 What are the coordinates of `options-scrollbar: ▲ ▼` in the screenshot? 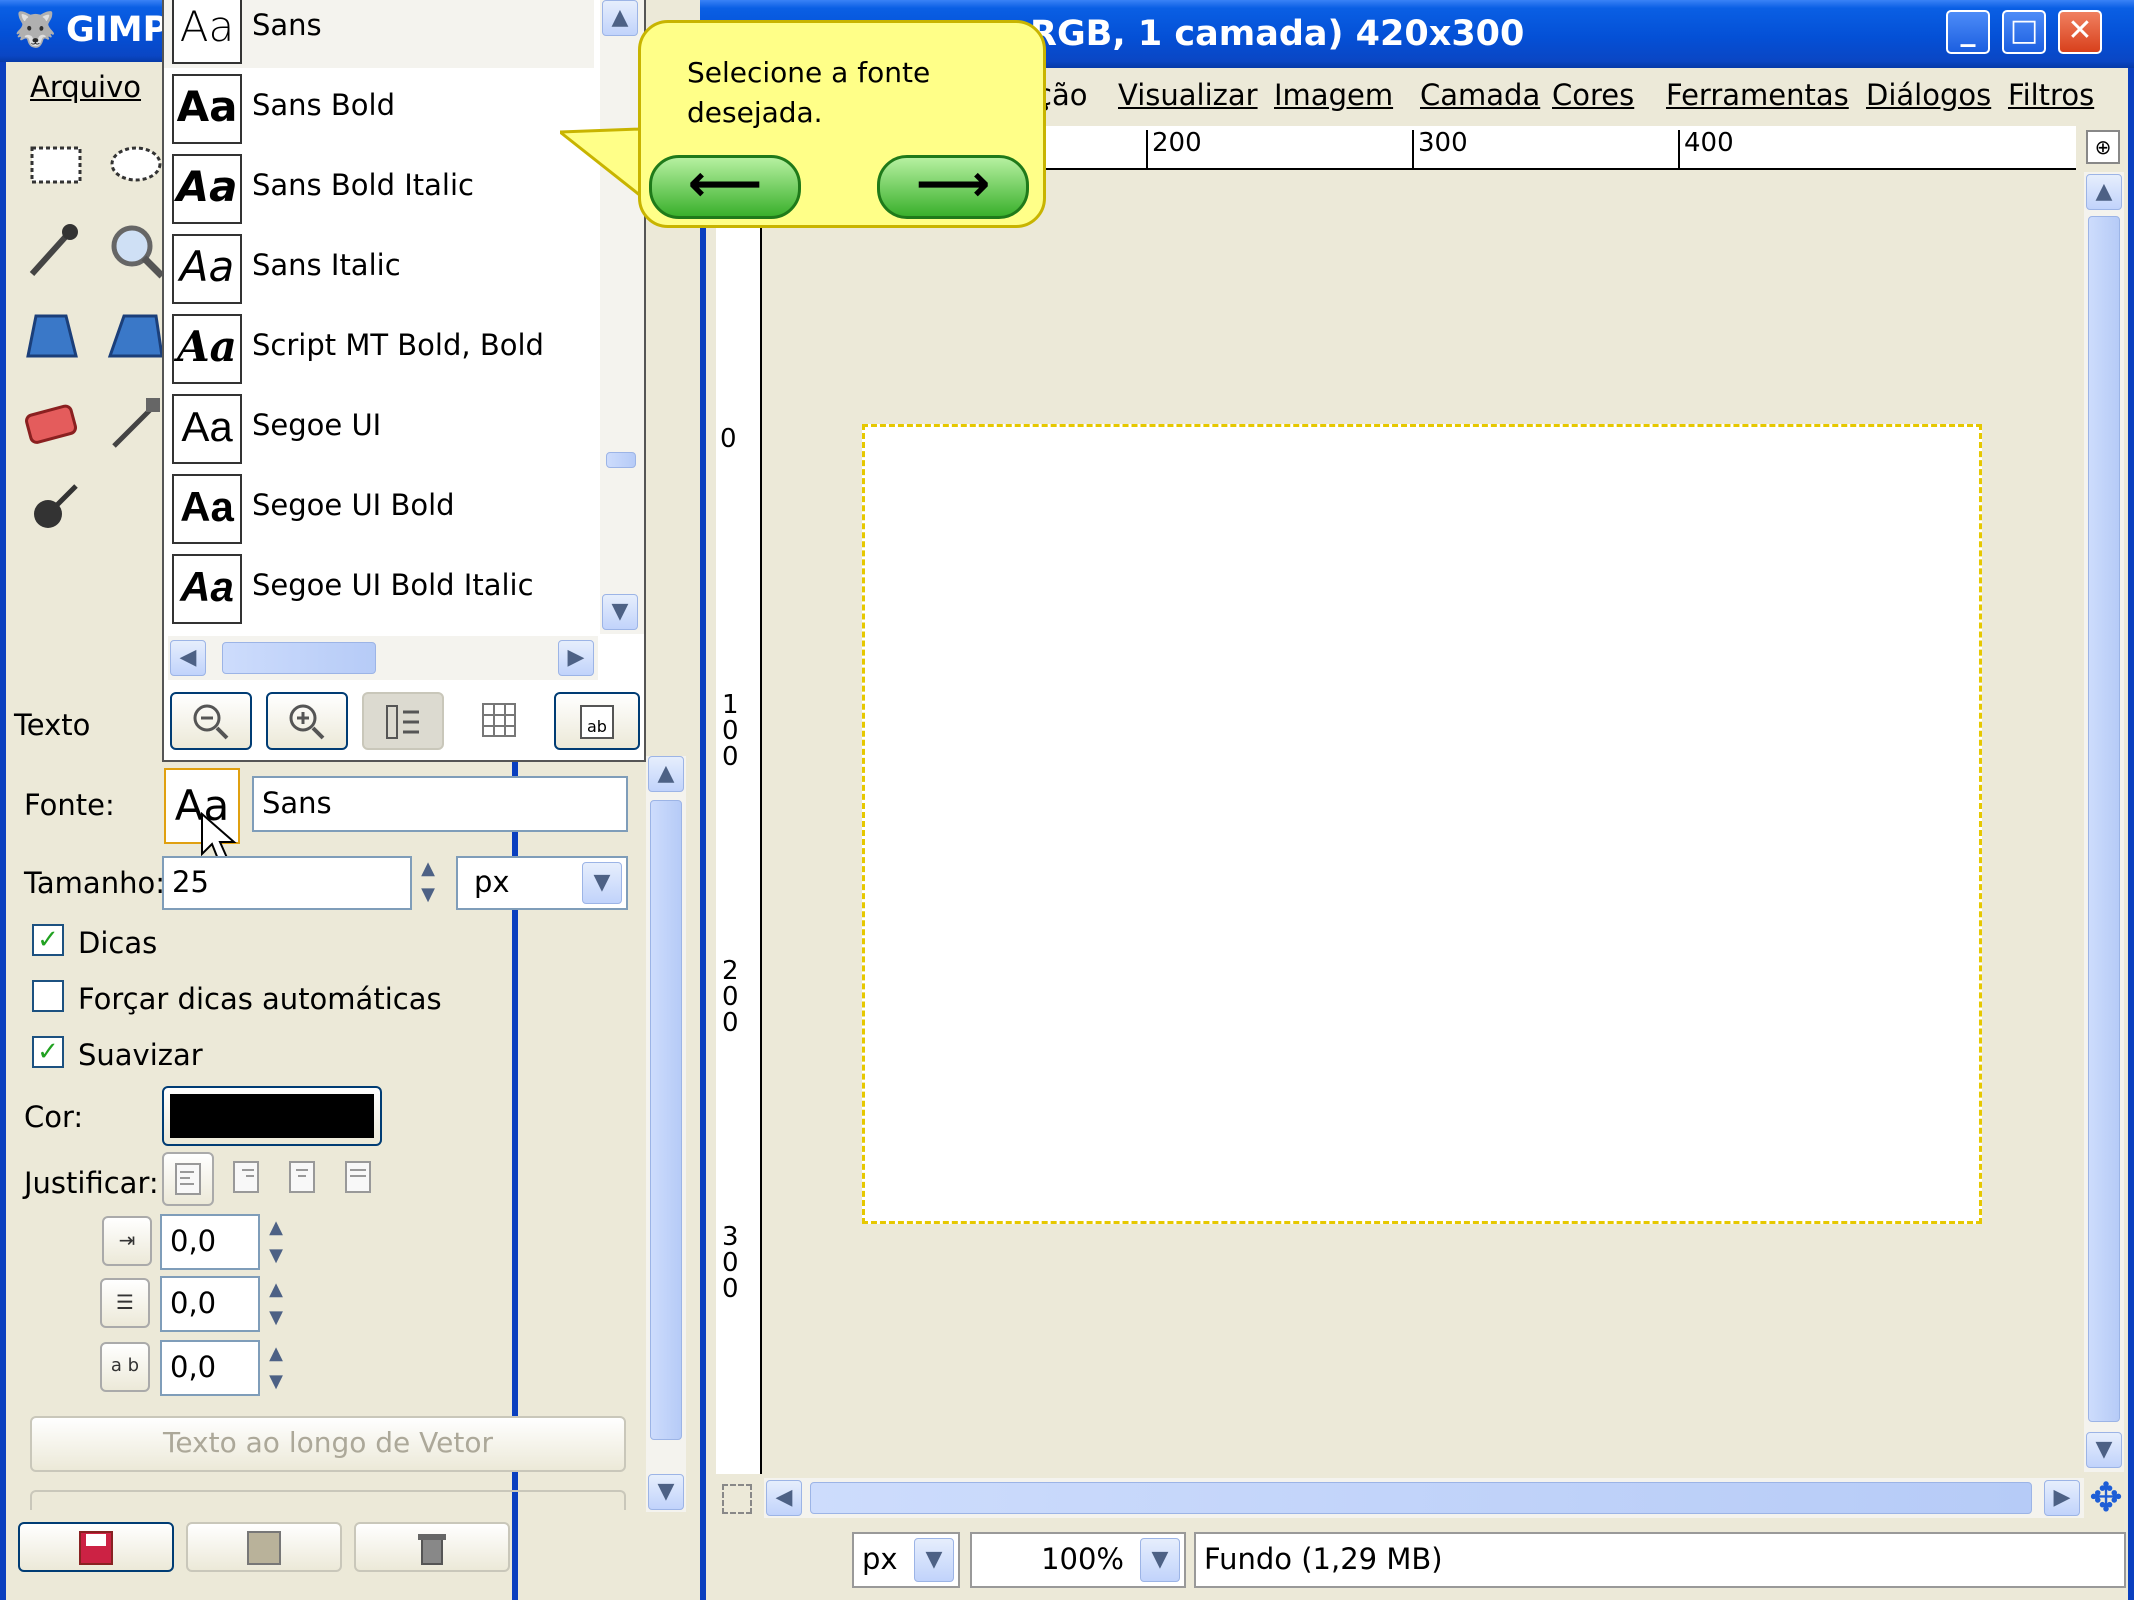 It's located at (666, 1134).